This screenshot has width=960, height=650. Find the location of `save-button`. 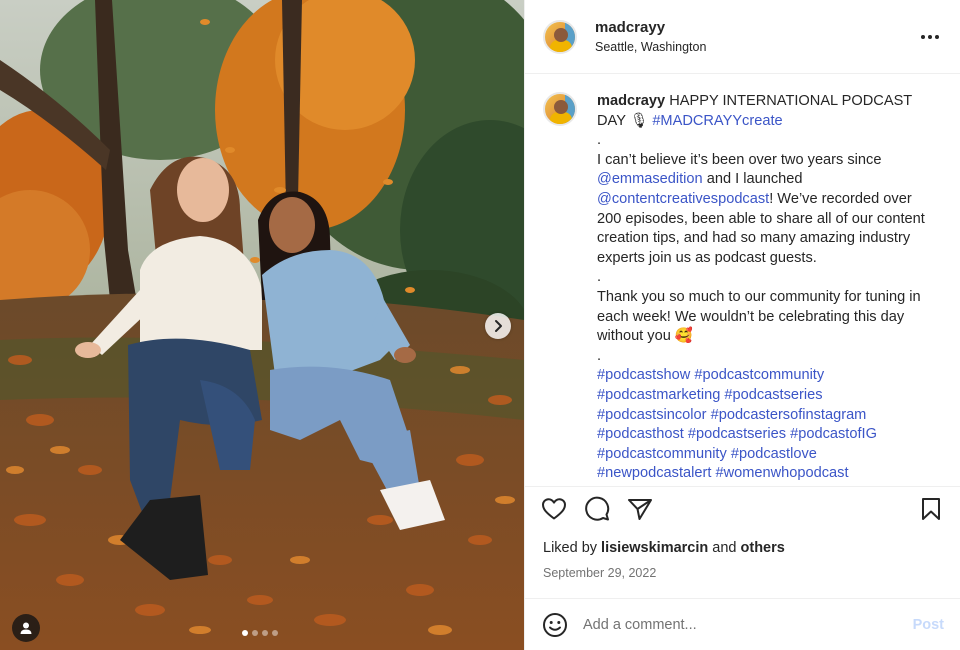

save-button is located at coordinates (931, 509).